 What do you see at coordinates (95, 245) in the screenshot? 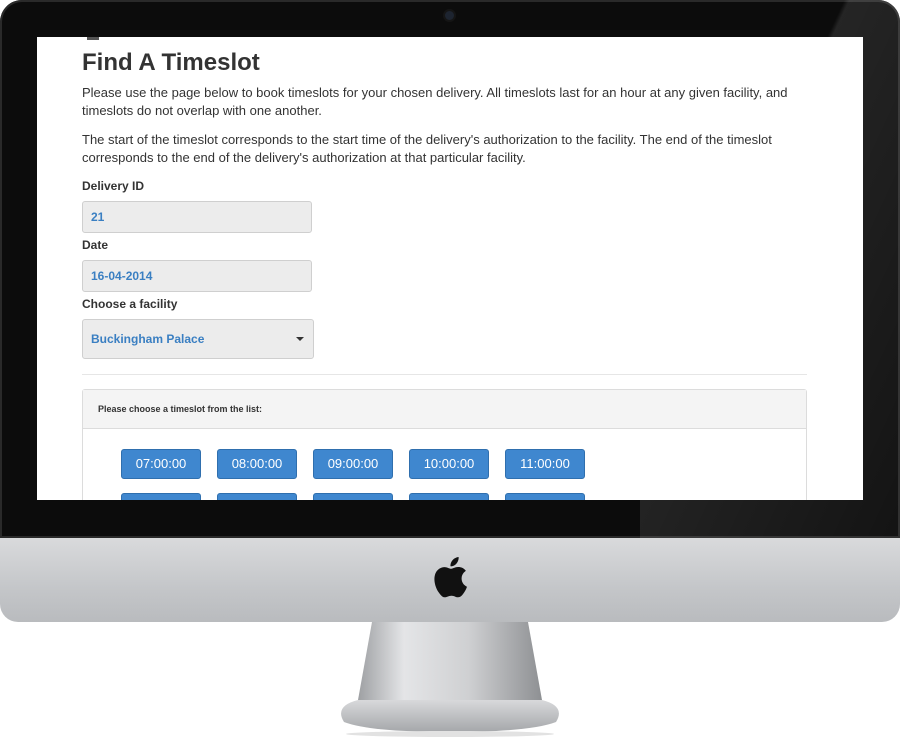
I see `date-label: Date` at bounding box center [95, 245].